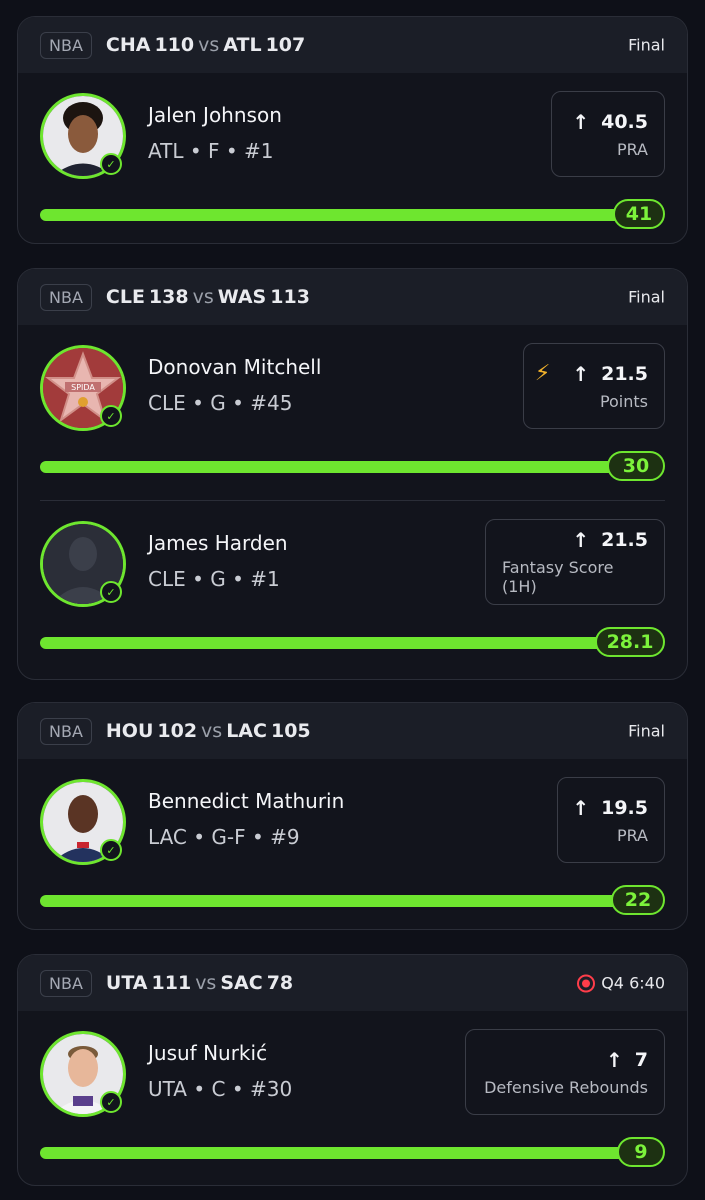 This screenshot has height=1200, width=705. Describe the element at coordinates (215, 115) in the screenshot. I see `player-name: Jalen Johnson` at that location.